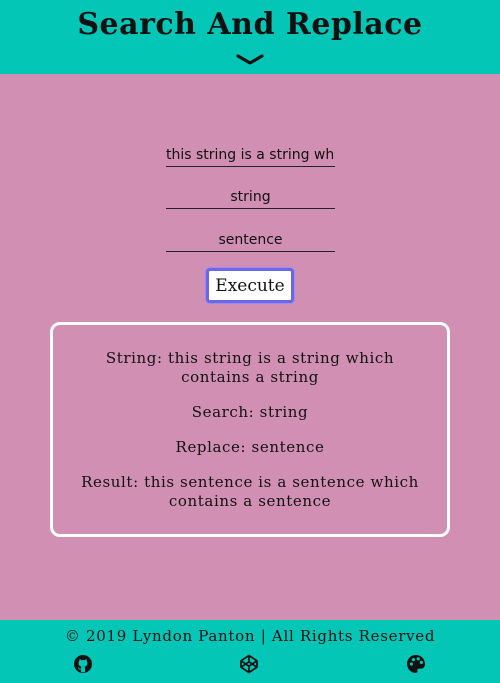 The image size is (500, 683). What do you see at coordinates (249, 664) in the screenshot?
I see `codepen-icon` at bounding box center [249, 664].